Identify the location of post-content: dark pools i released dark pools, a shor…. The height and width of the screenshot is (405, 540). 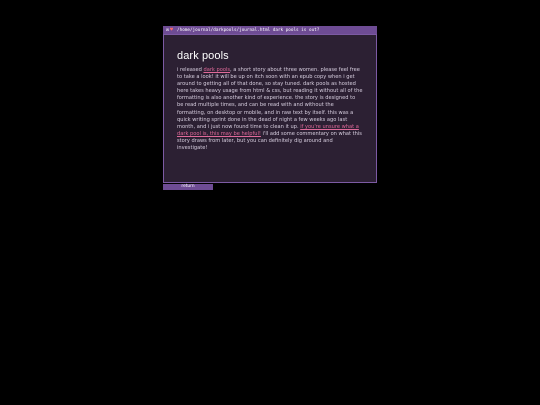
(270, 101).